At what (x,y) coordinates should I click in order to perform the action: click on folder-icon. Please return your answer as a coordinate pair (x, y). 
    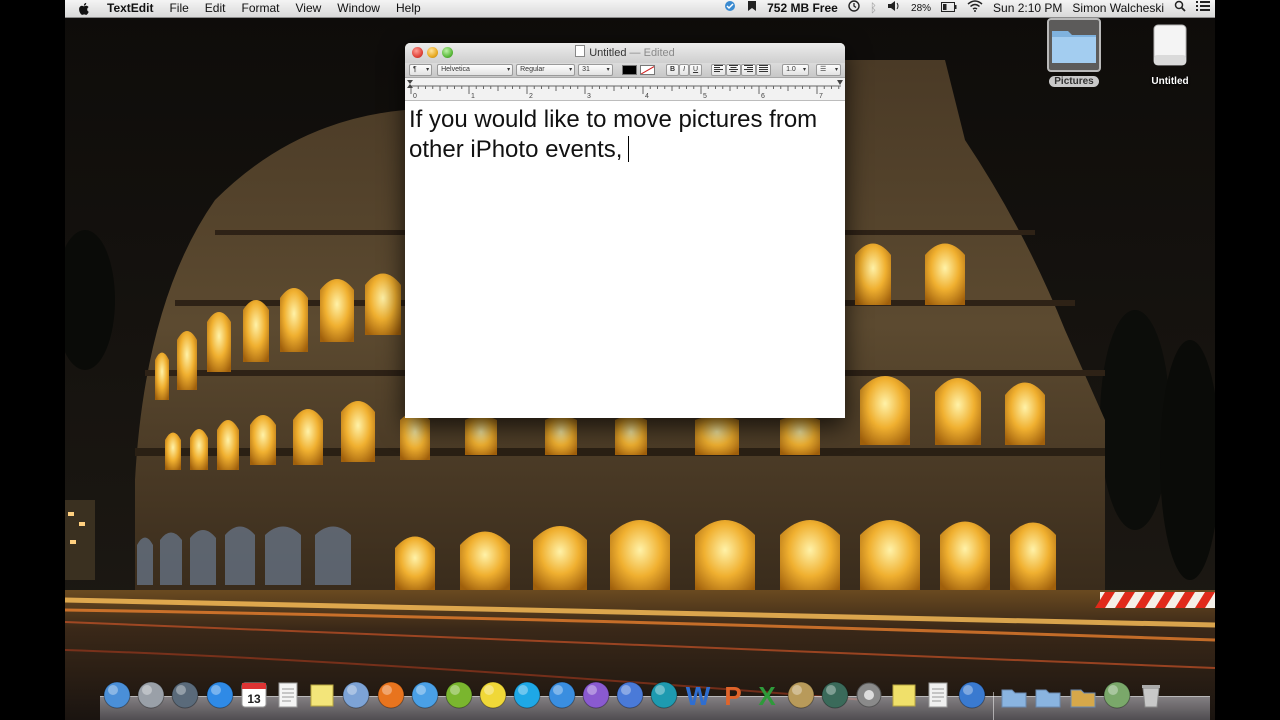
    Looking at the image, I should click on (1074, 45).